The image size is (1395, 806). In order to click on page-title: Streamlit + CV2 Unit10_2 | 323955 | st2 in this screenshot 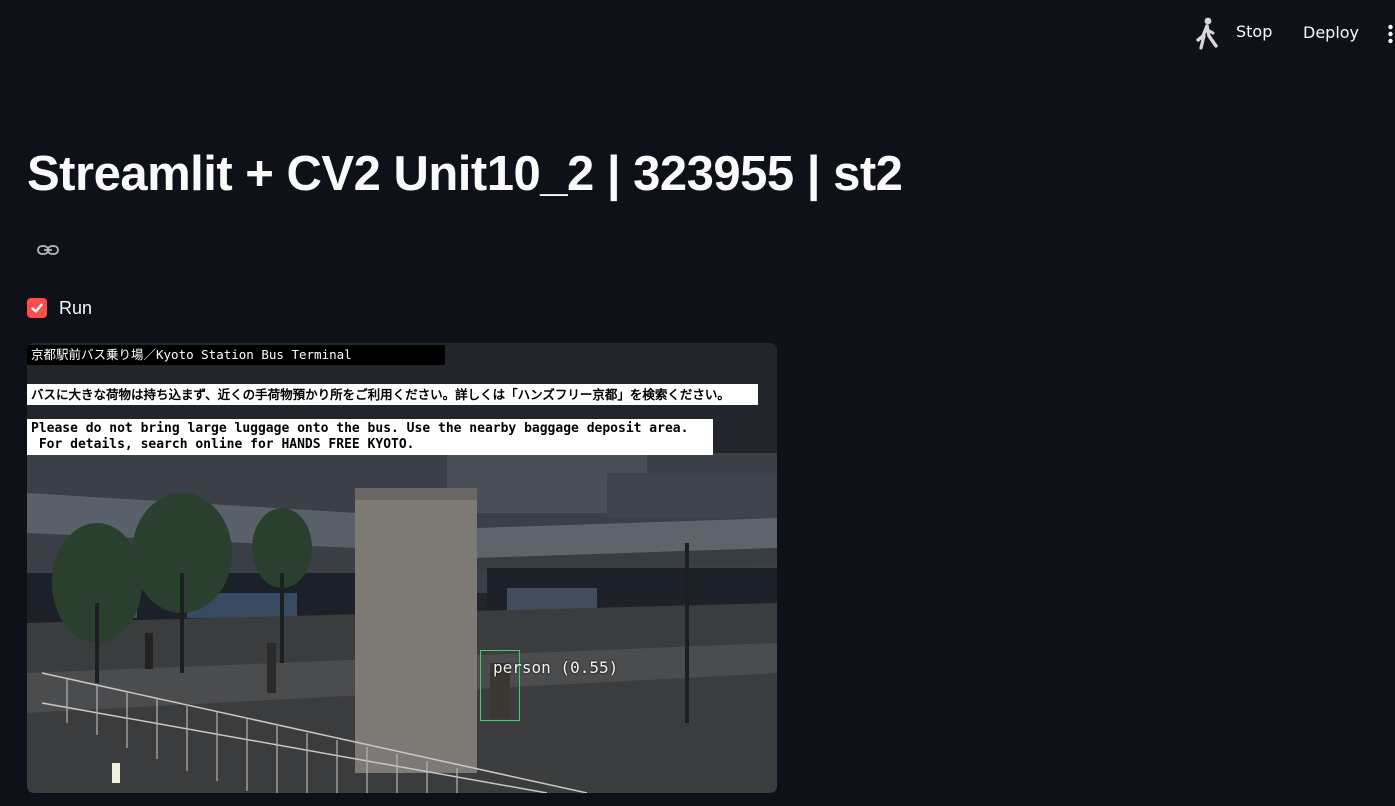, I will do `click(467, 209)`.